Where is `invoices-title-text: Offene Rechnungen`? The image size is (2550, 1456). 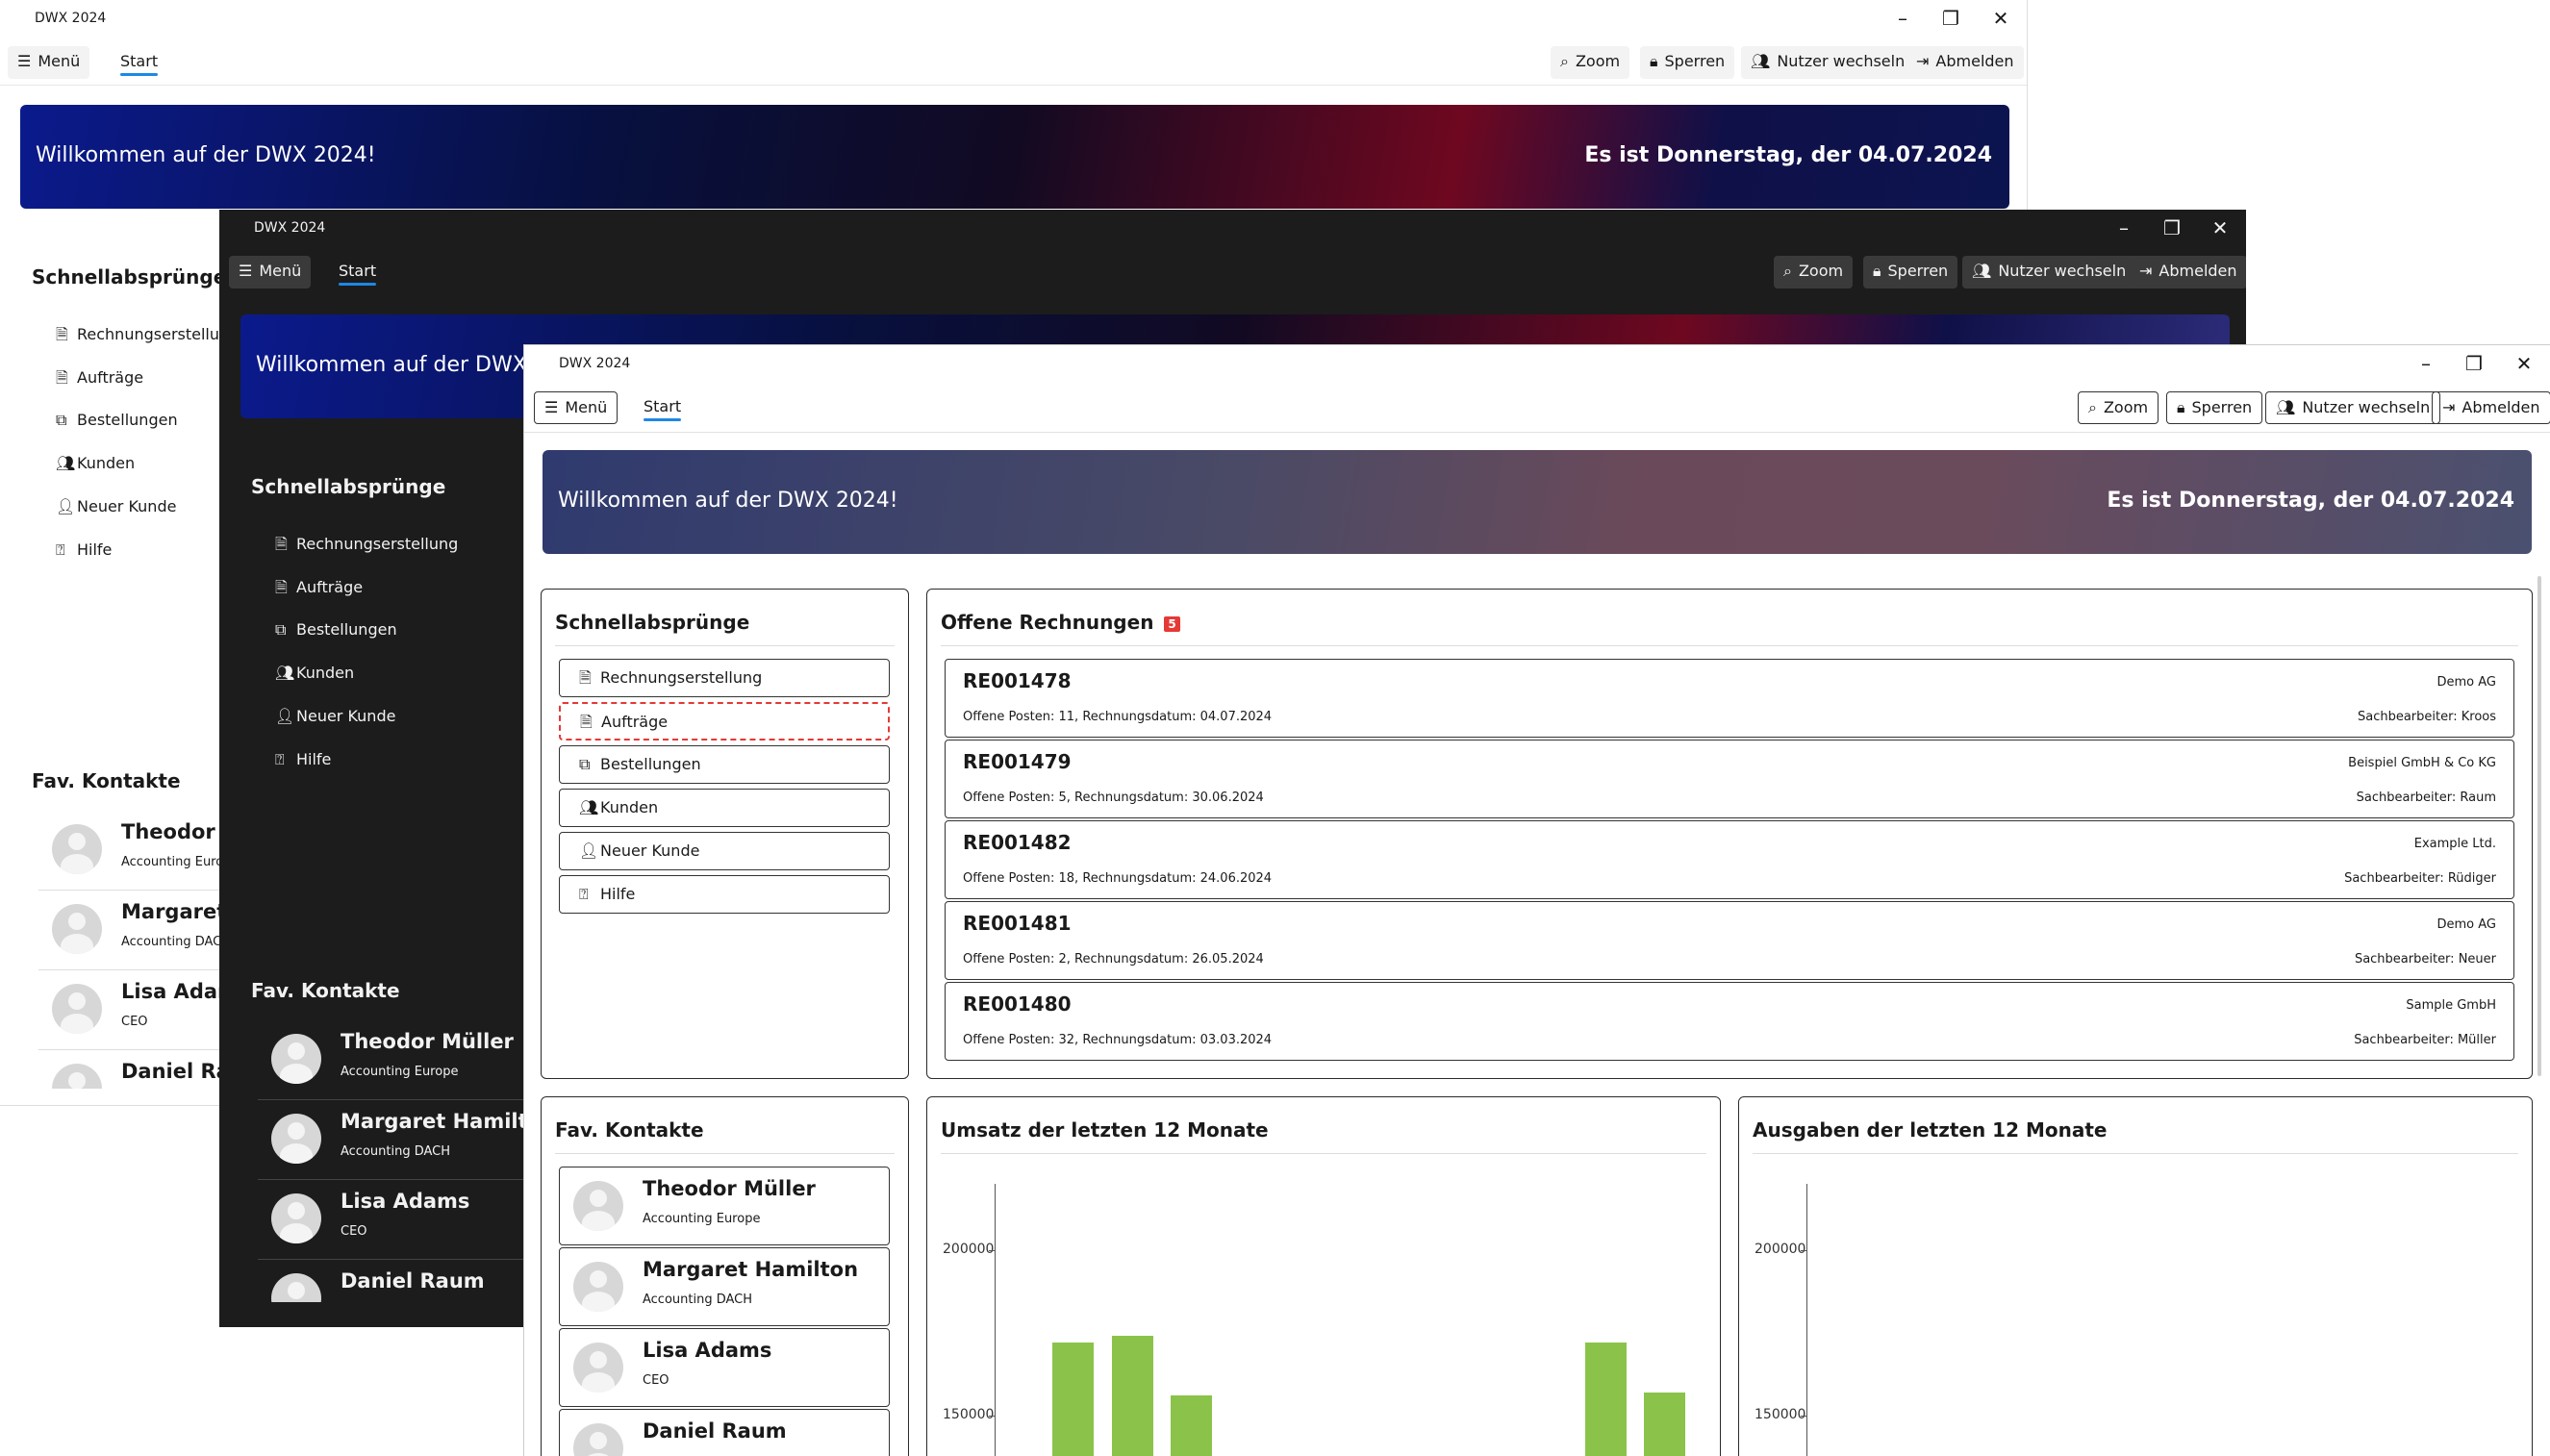
invoices-title-text: Offene Rechnungen is located at coordinates (1047, 623).